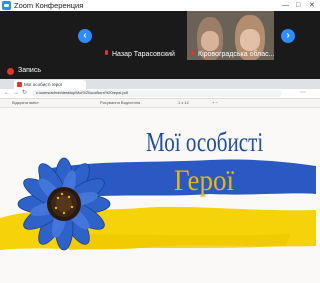  Describe the element at coordinates (25, 103) in the screenshot. I see `pdf-toolbar-contents: Відкрити вміст` at that location.